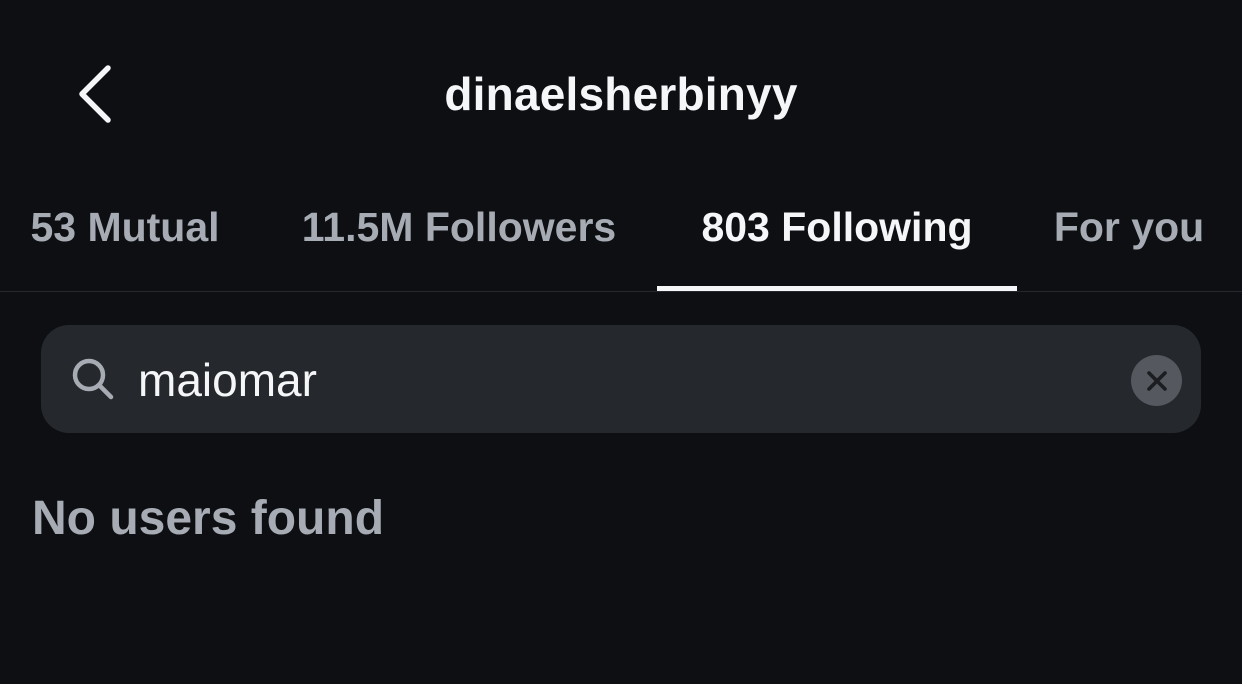 The image size is (1242, 684). Describe the element at coordinates (621, 291) in the screenshot. I see `tabs-divider` at that location.